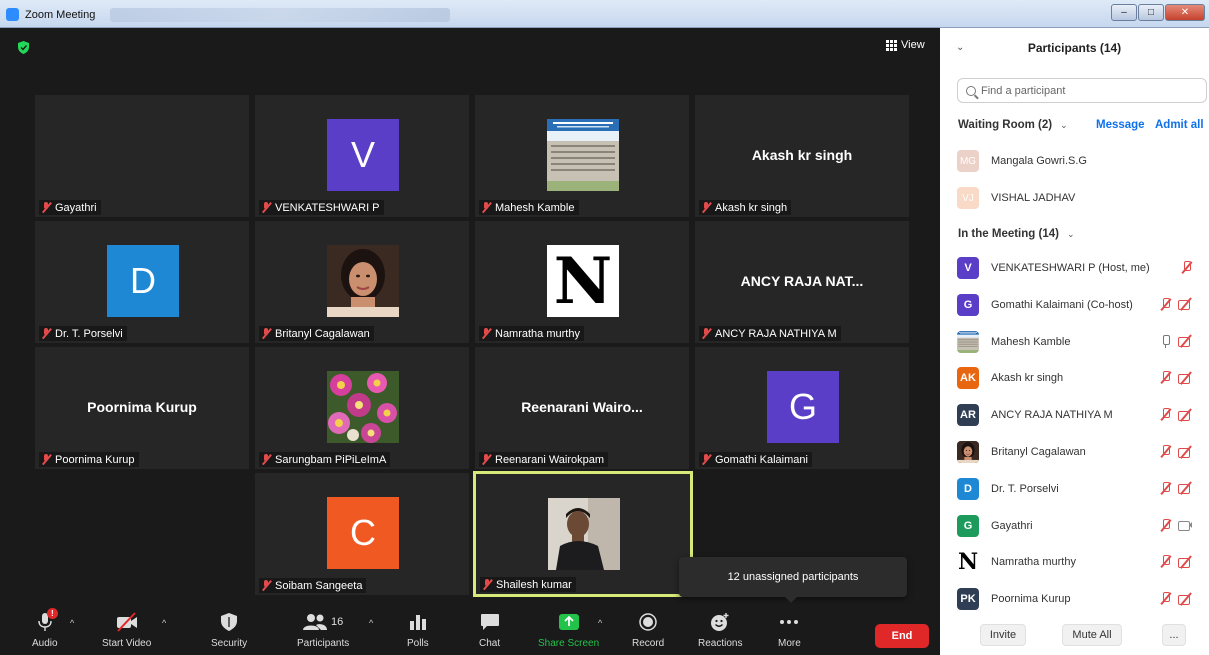 The image size is (1209, 655). I want to click on record-button: Record, so click(648, 629).